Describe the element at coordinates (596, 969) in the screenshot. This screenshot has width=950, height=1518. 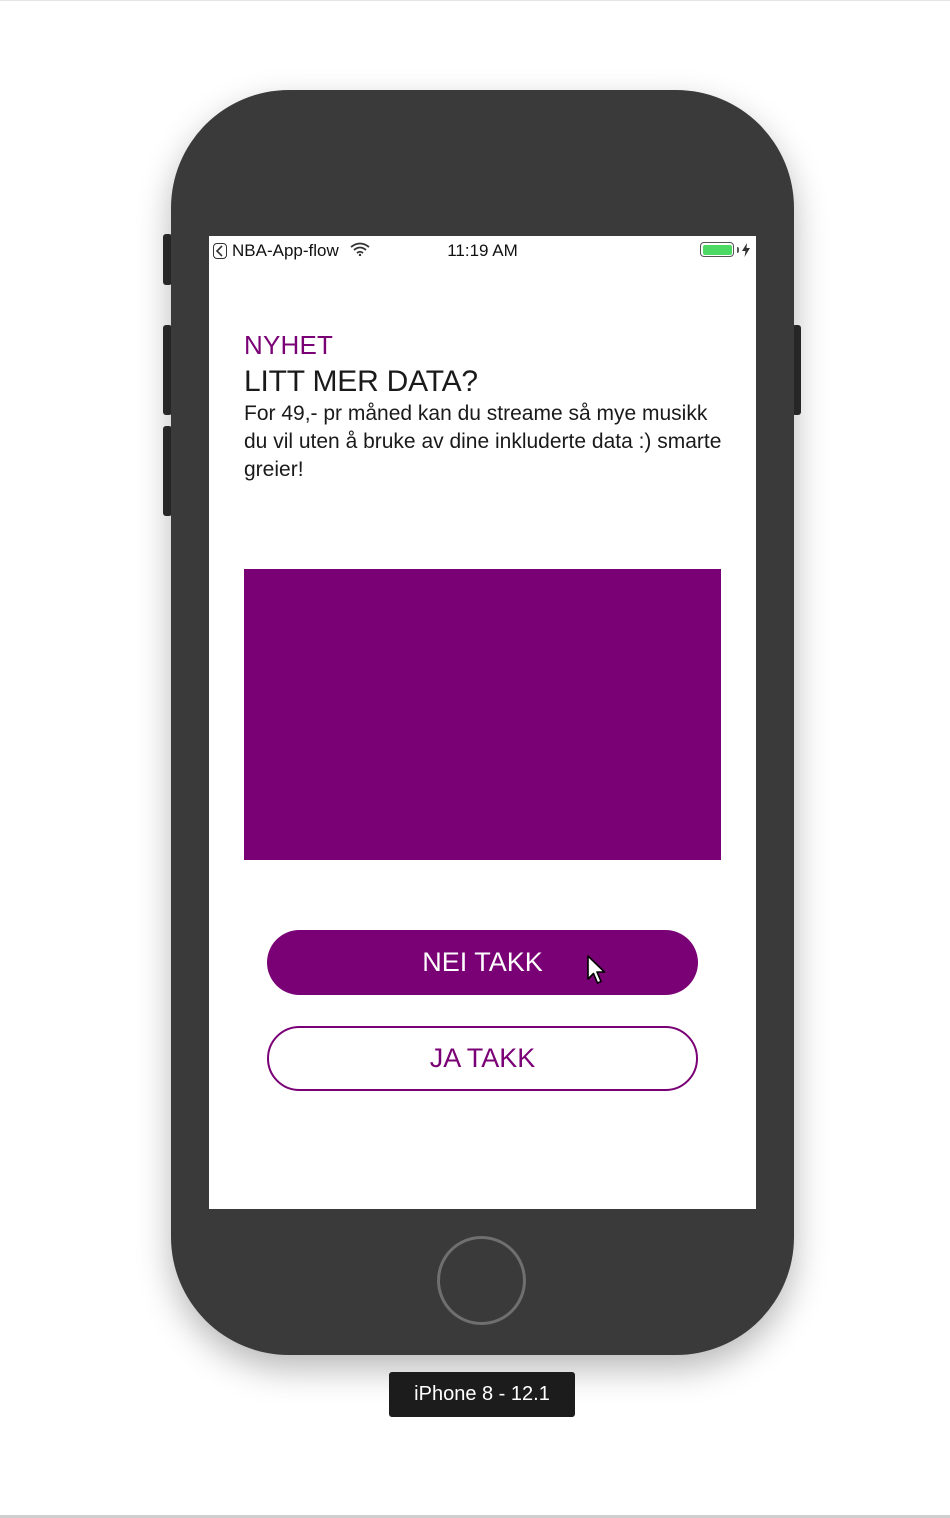
I see `mouse-cursor-icon` at that location.